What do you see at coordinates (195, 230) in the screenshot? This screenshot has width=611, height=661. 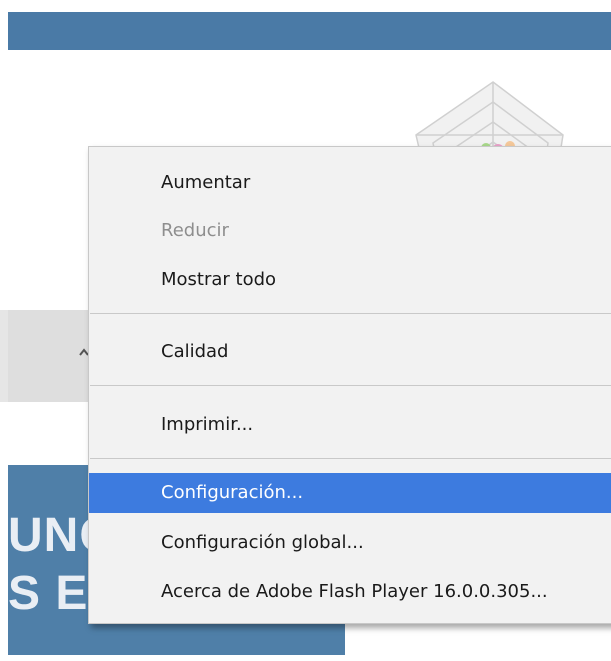 I see `menu-item-reducir: Reducir` at bounding box center [195, 230].